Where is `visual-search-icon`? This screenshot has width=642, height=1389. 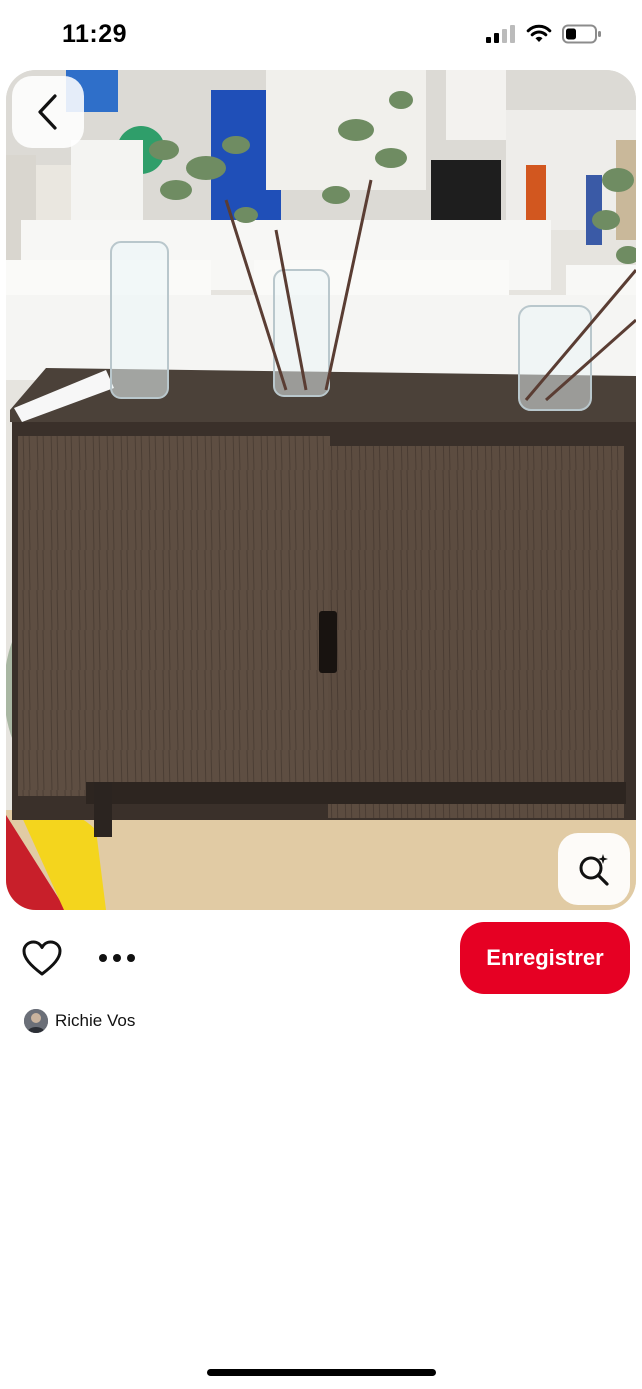 visual-search-icon is located at coordinates (594, 870).